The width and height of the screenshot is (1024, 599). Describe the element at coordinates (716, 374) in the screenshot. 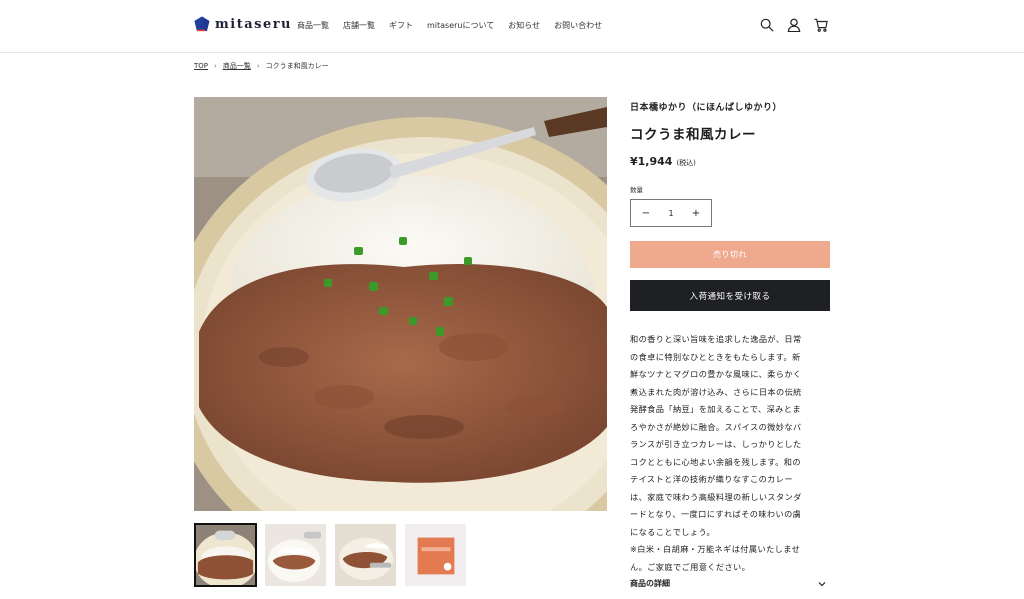

I see `description-line: 鮮なツナとマグロの豊かな風味に、柔らかく` at that location.